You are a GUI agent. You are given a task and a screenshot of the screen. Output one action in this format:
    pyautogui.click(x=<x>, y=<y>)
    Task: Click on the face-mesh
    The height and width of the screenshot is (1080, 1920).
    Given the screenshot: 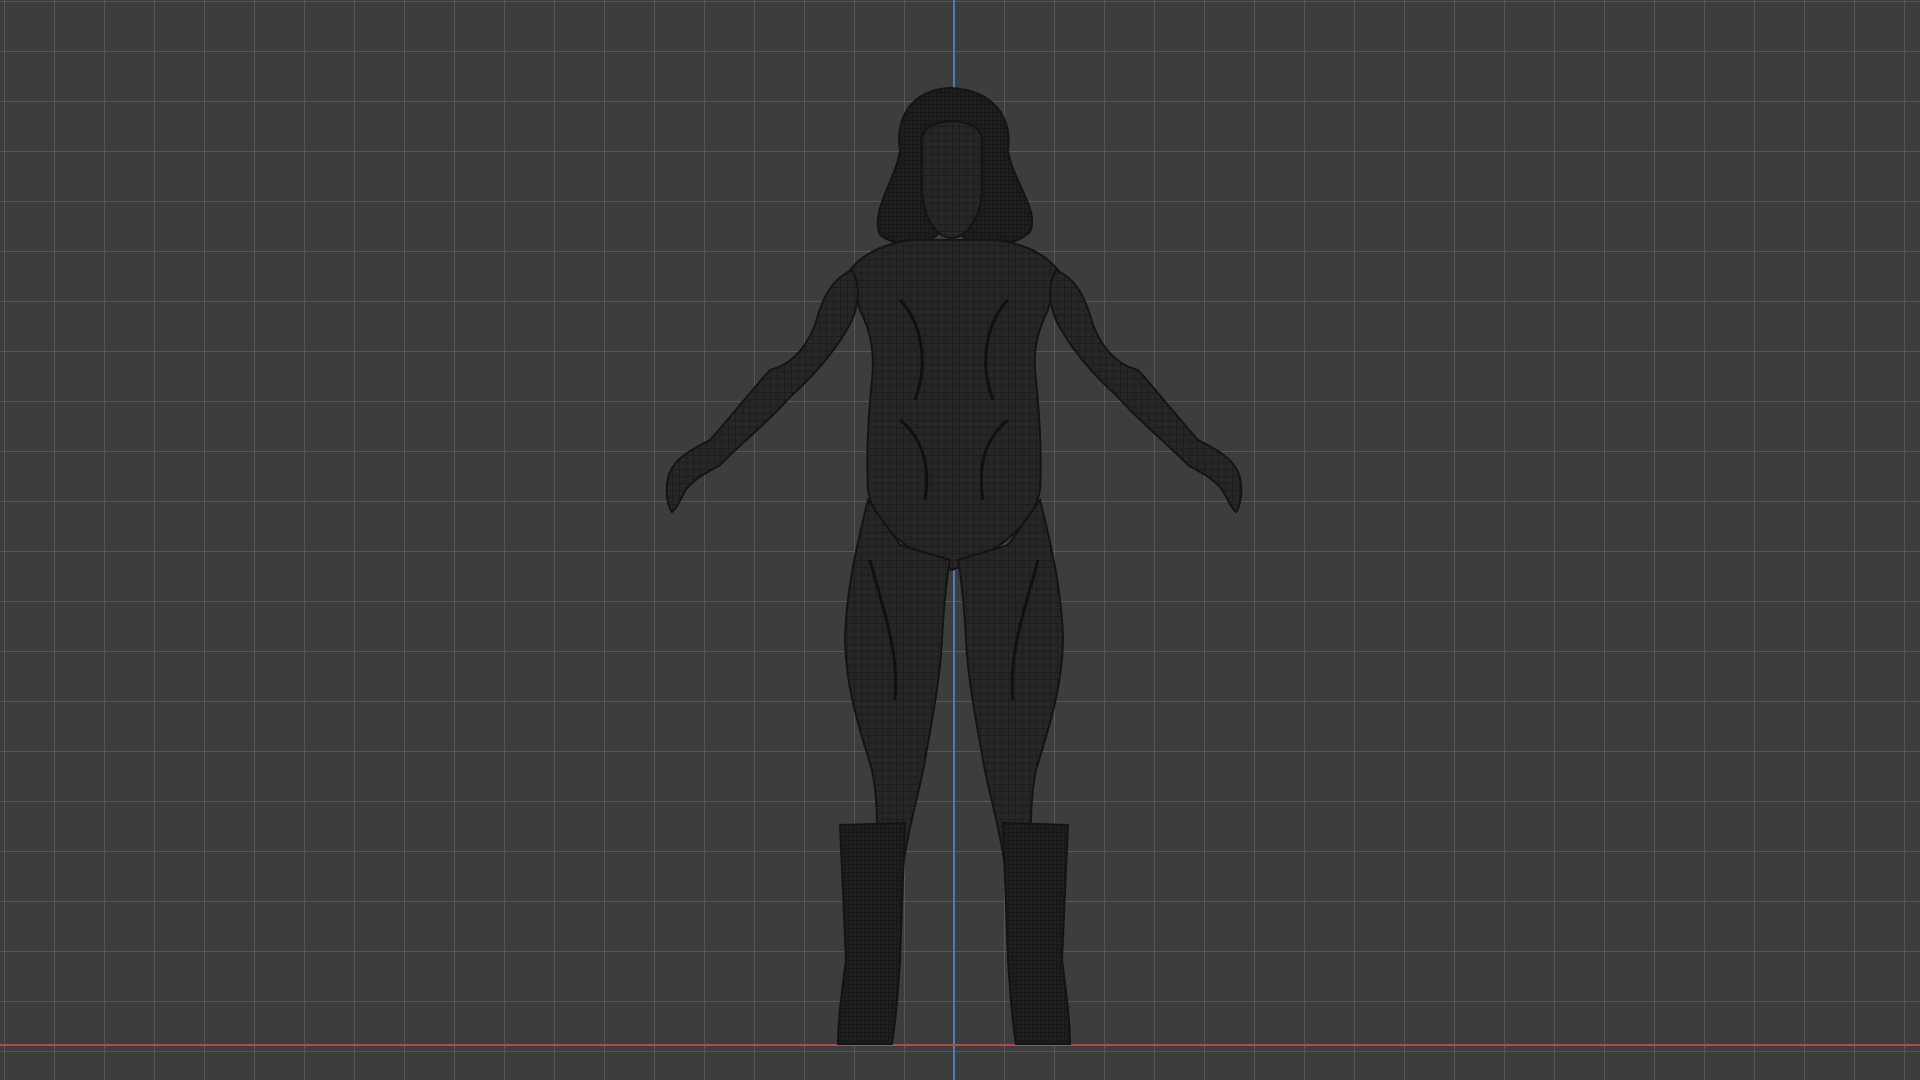 What is the action you would take?
    pyautogui.click(x=952, y=180)
    